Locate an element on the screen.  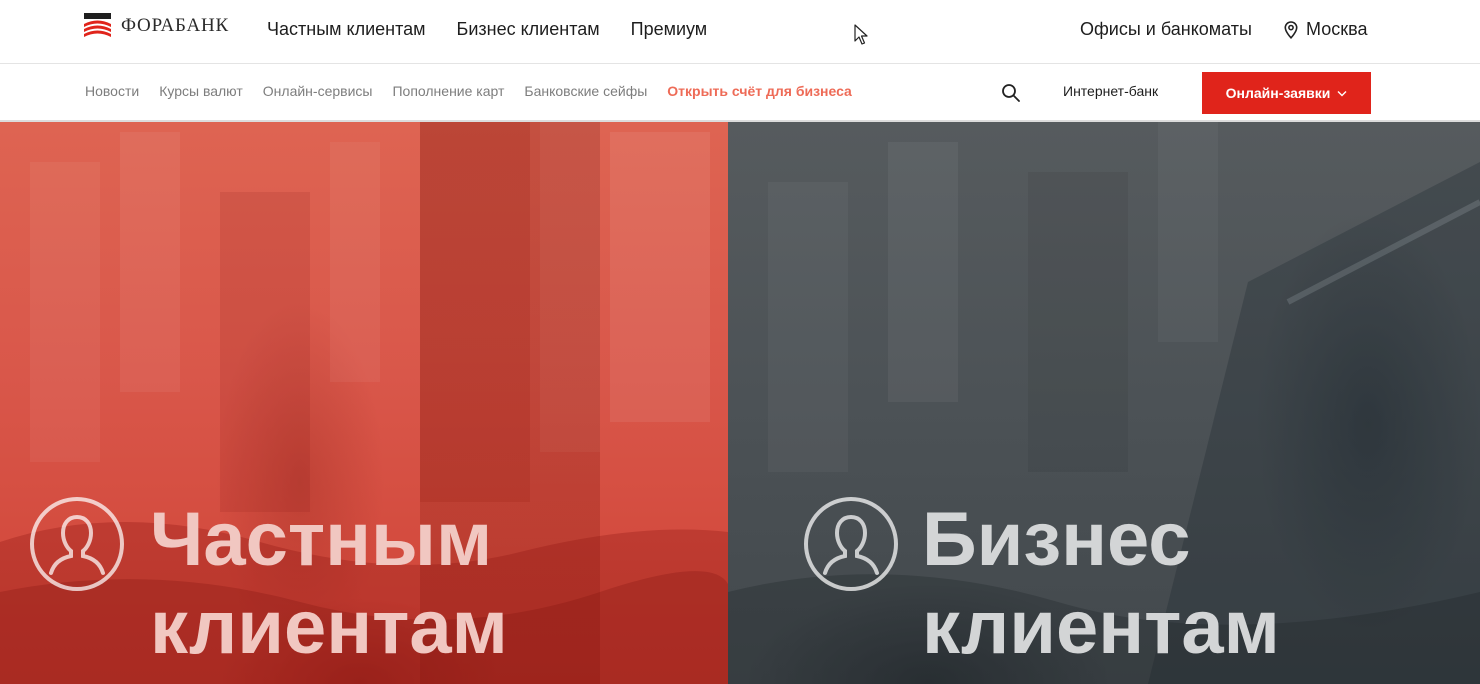
main-nav-business-clients: Бизнес клиентам is located at coordinates (528, 29).